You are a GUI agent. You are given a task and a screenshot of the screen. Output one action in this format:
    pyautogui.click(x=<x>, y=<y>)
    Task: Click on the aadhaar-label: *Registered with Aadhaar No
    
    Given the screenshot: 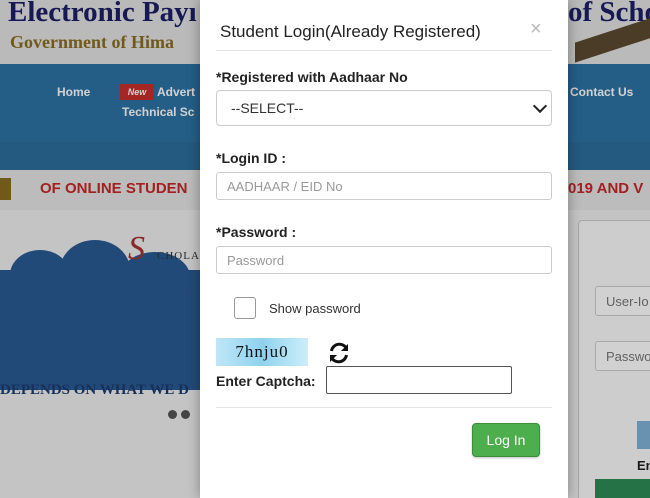 What is the action you would take?
    pyautogui.click(x=312, y=77)
    